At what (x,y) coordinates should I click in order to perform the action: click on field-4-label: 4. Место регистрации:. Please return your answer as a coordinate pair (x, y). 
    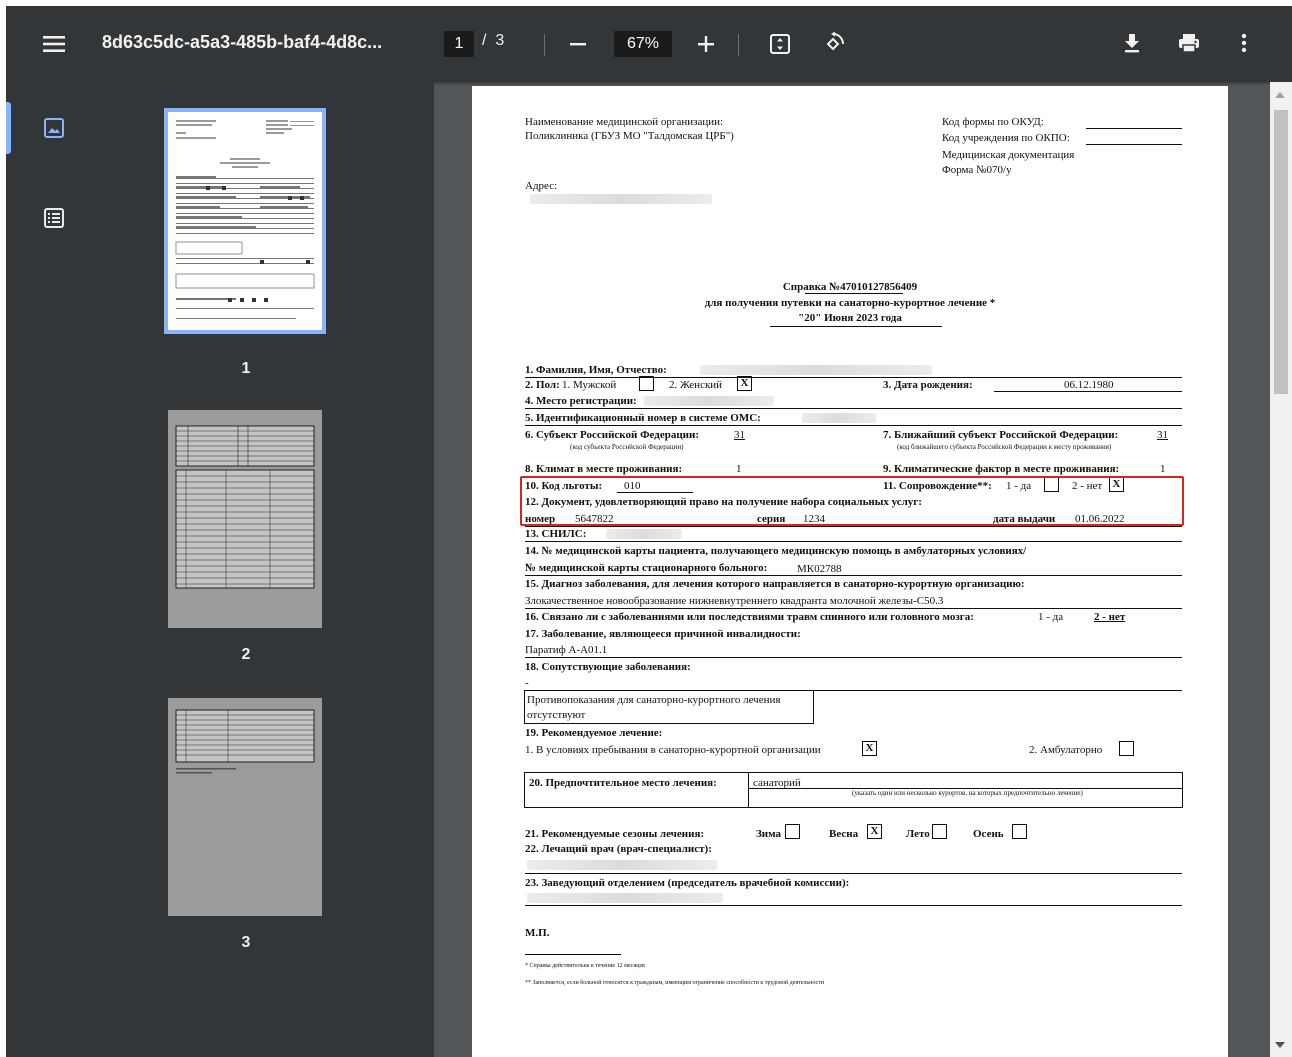
    Looking at the image, I should click on (581, 401).